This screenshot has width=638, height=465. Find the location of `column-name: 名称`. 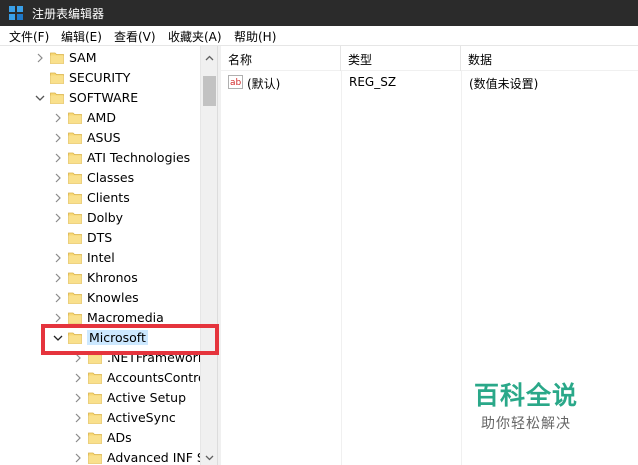

column-name: 名称 is located at coordinates (281, 58).